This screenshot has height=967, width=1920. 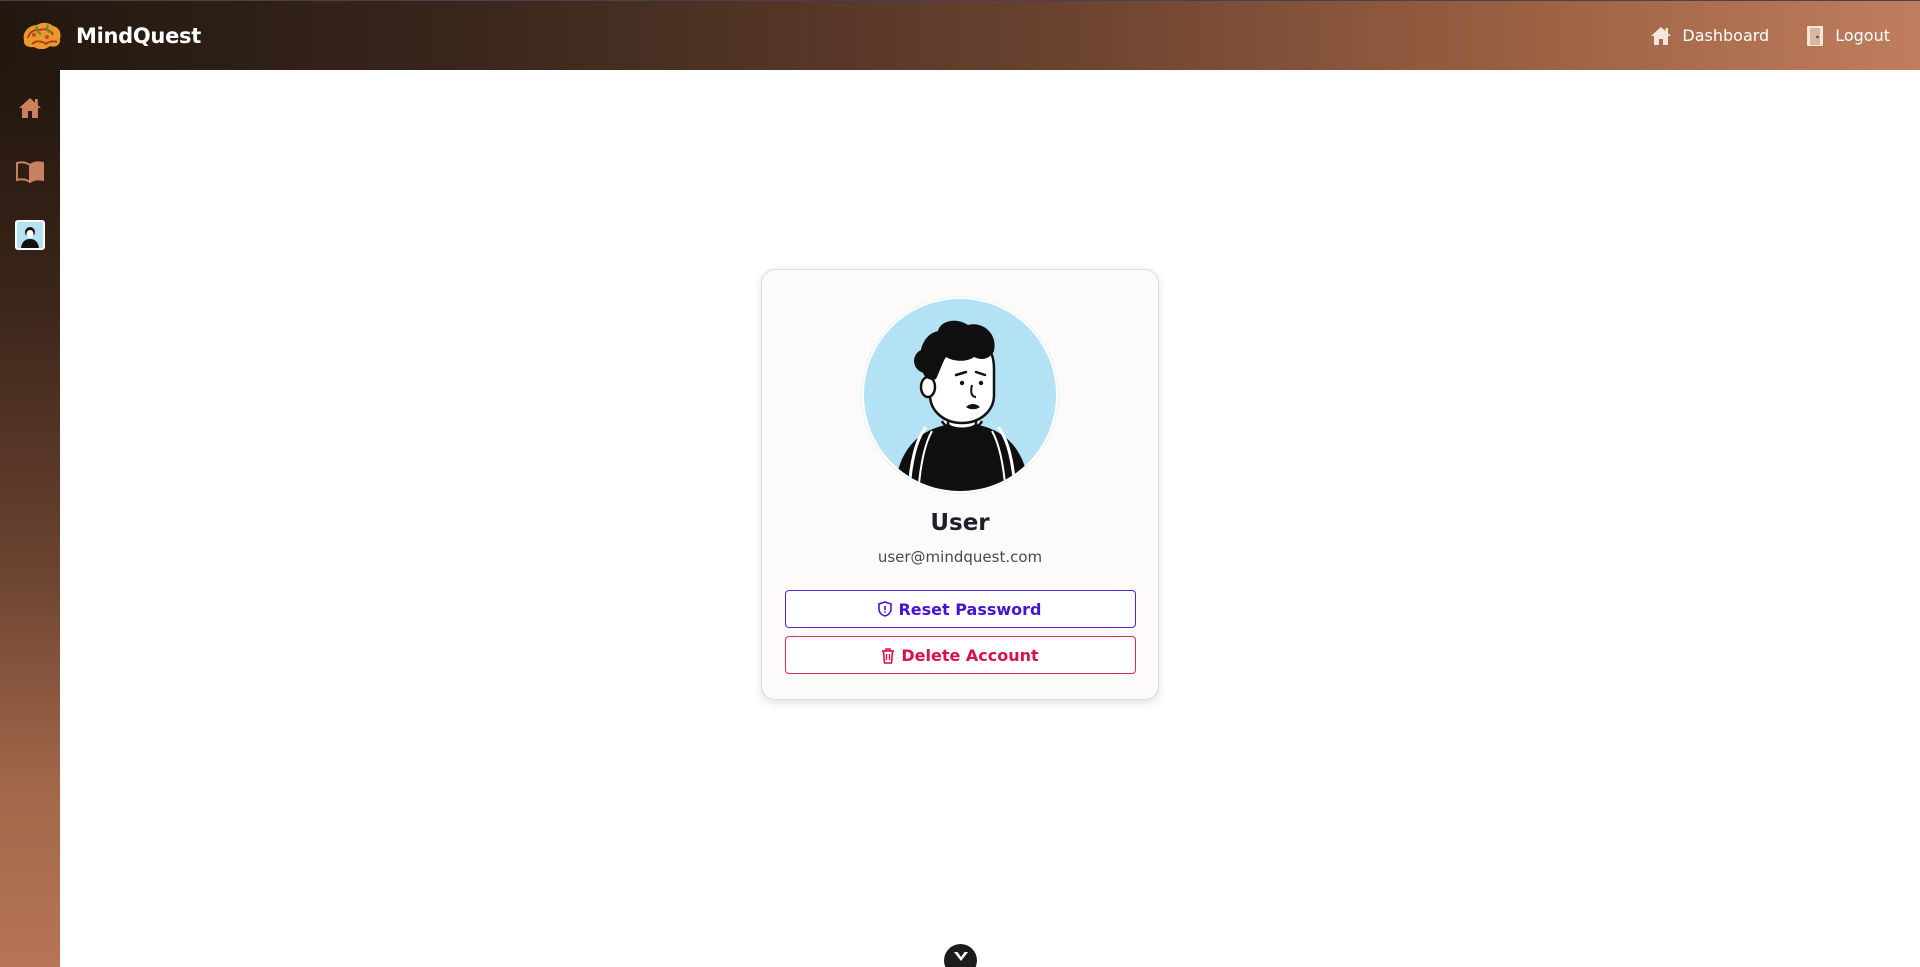 I want to click on app-name: MindQuest, so click(x=138, y=35).